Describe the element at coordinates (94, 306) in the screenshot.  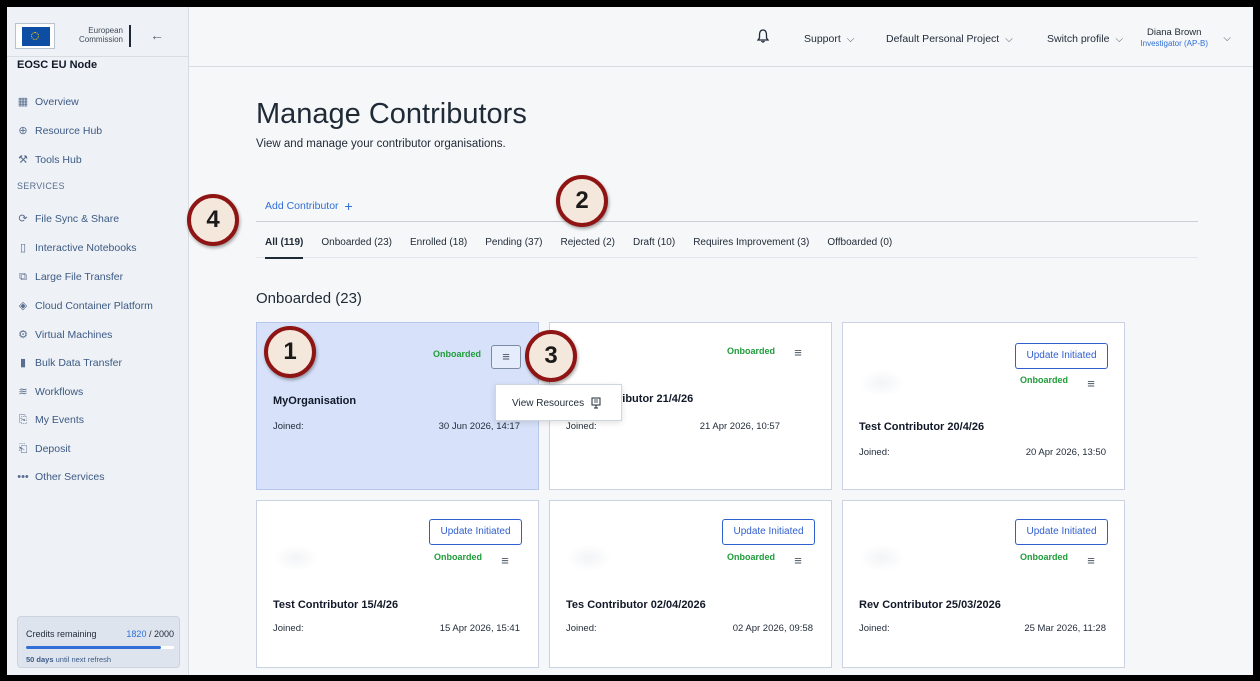
I see `sidebar-item-label: Cloud Container Platform` at that location.